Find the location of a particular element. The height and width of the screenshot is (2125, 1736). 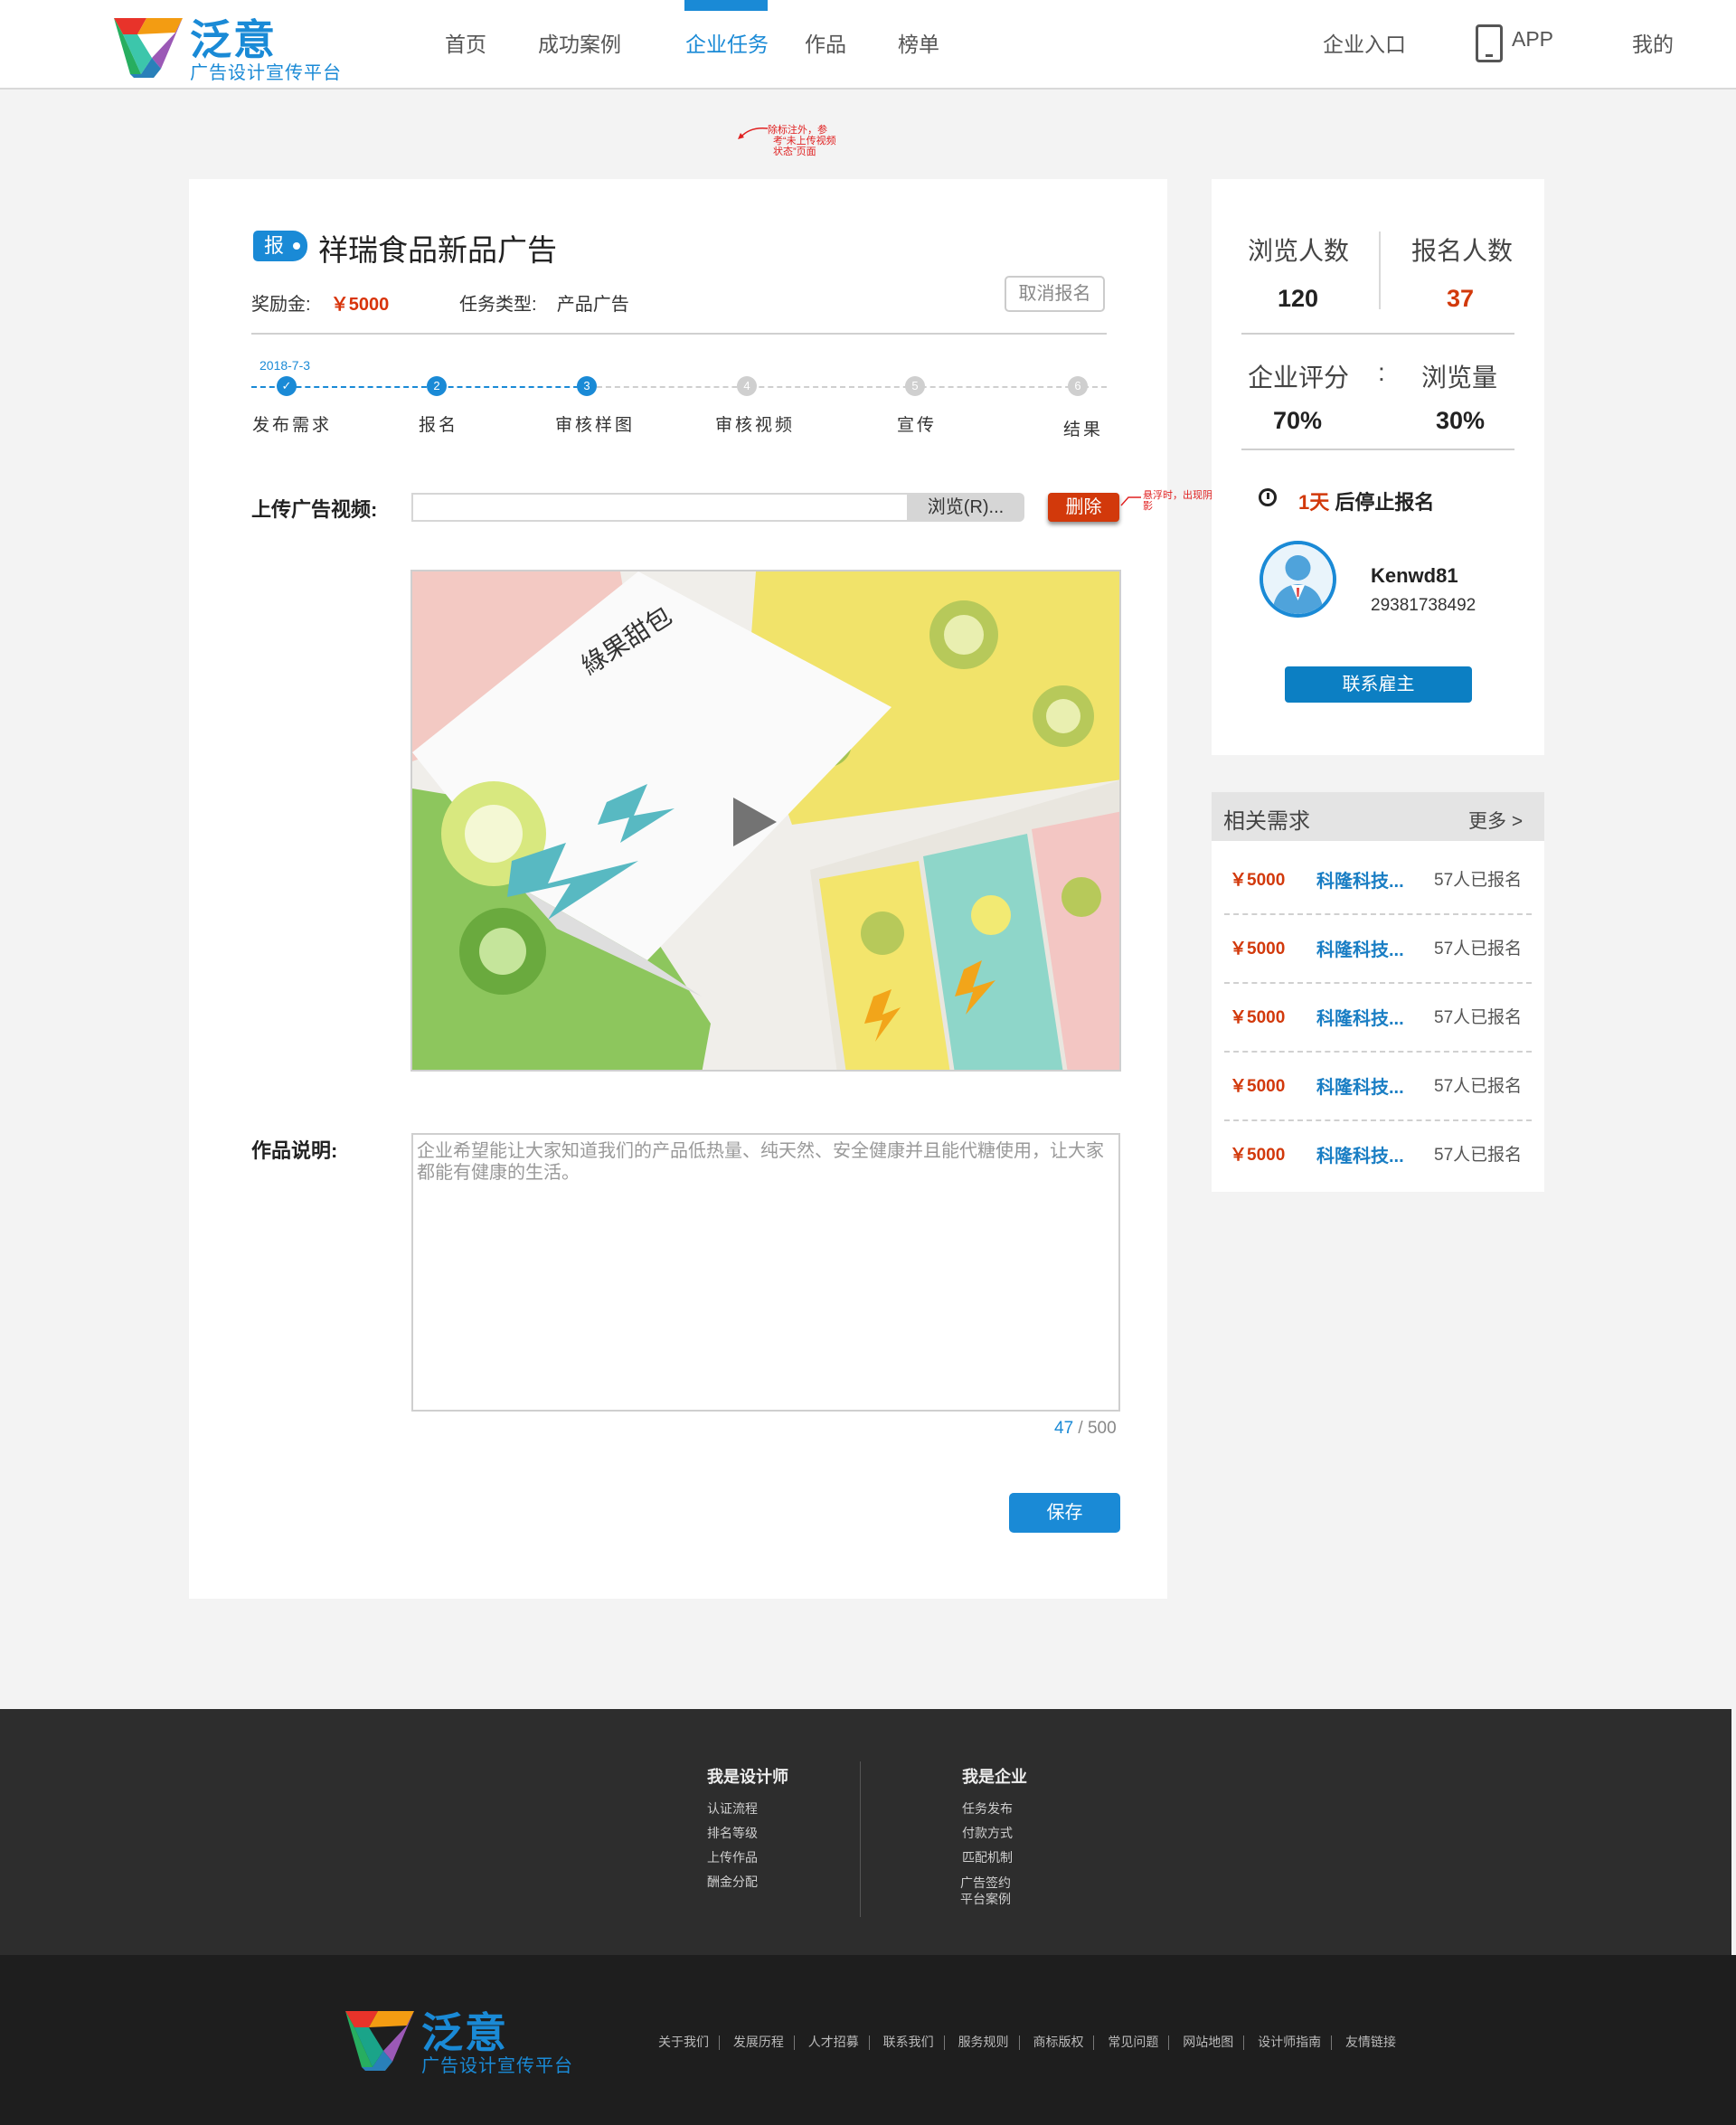

nav-enterprise-tasks: 企业任务 is located at coordinates (727, 42).